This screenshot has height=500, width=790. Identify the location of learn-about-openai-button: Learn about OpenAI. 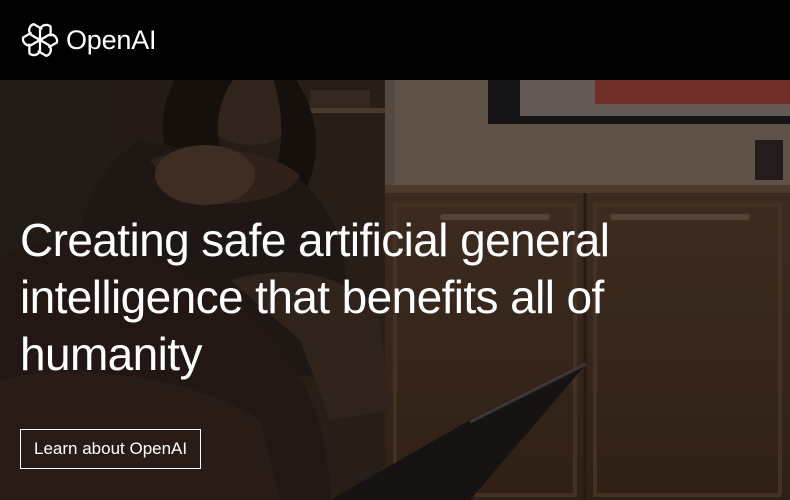
(111, 449).